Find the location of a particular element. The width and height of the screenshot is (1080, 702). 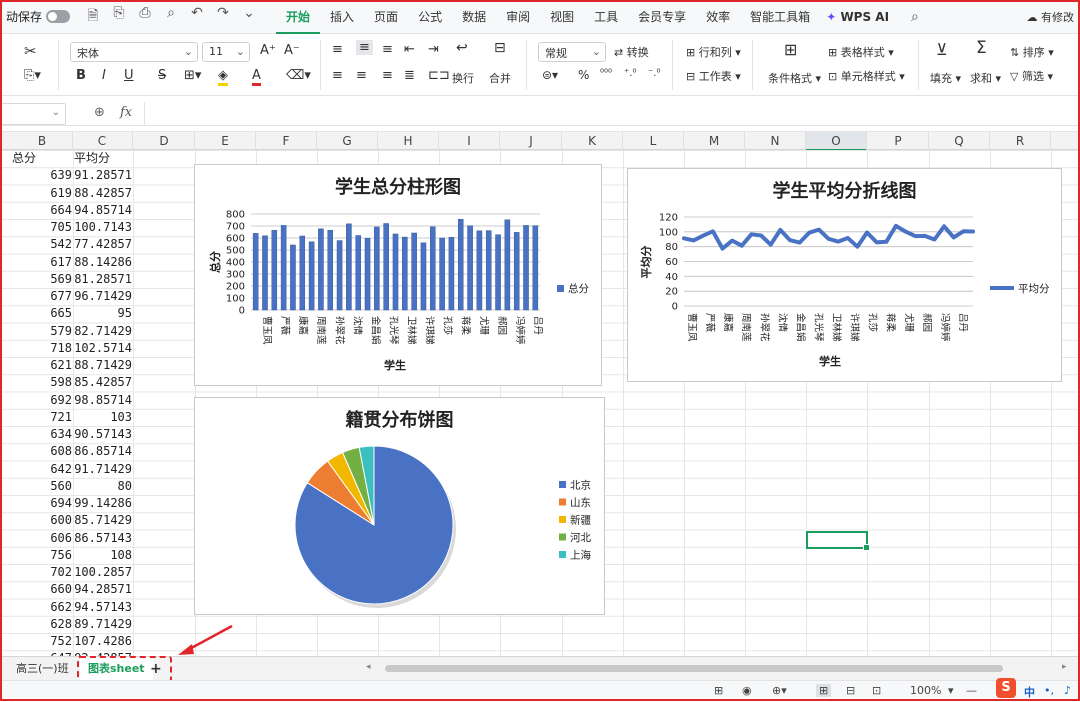

cell-average: 88.71429 is located at coordinates (103, 365).